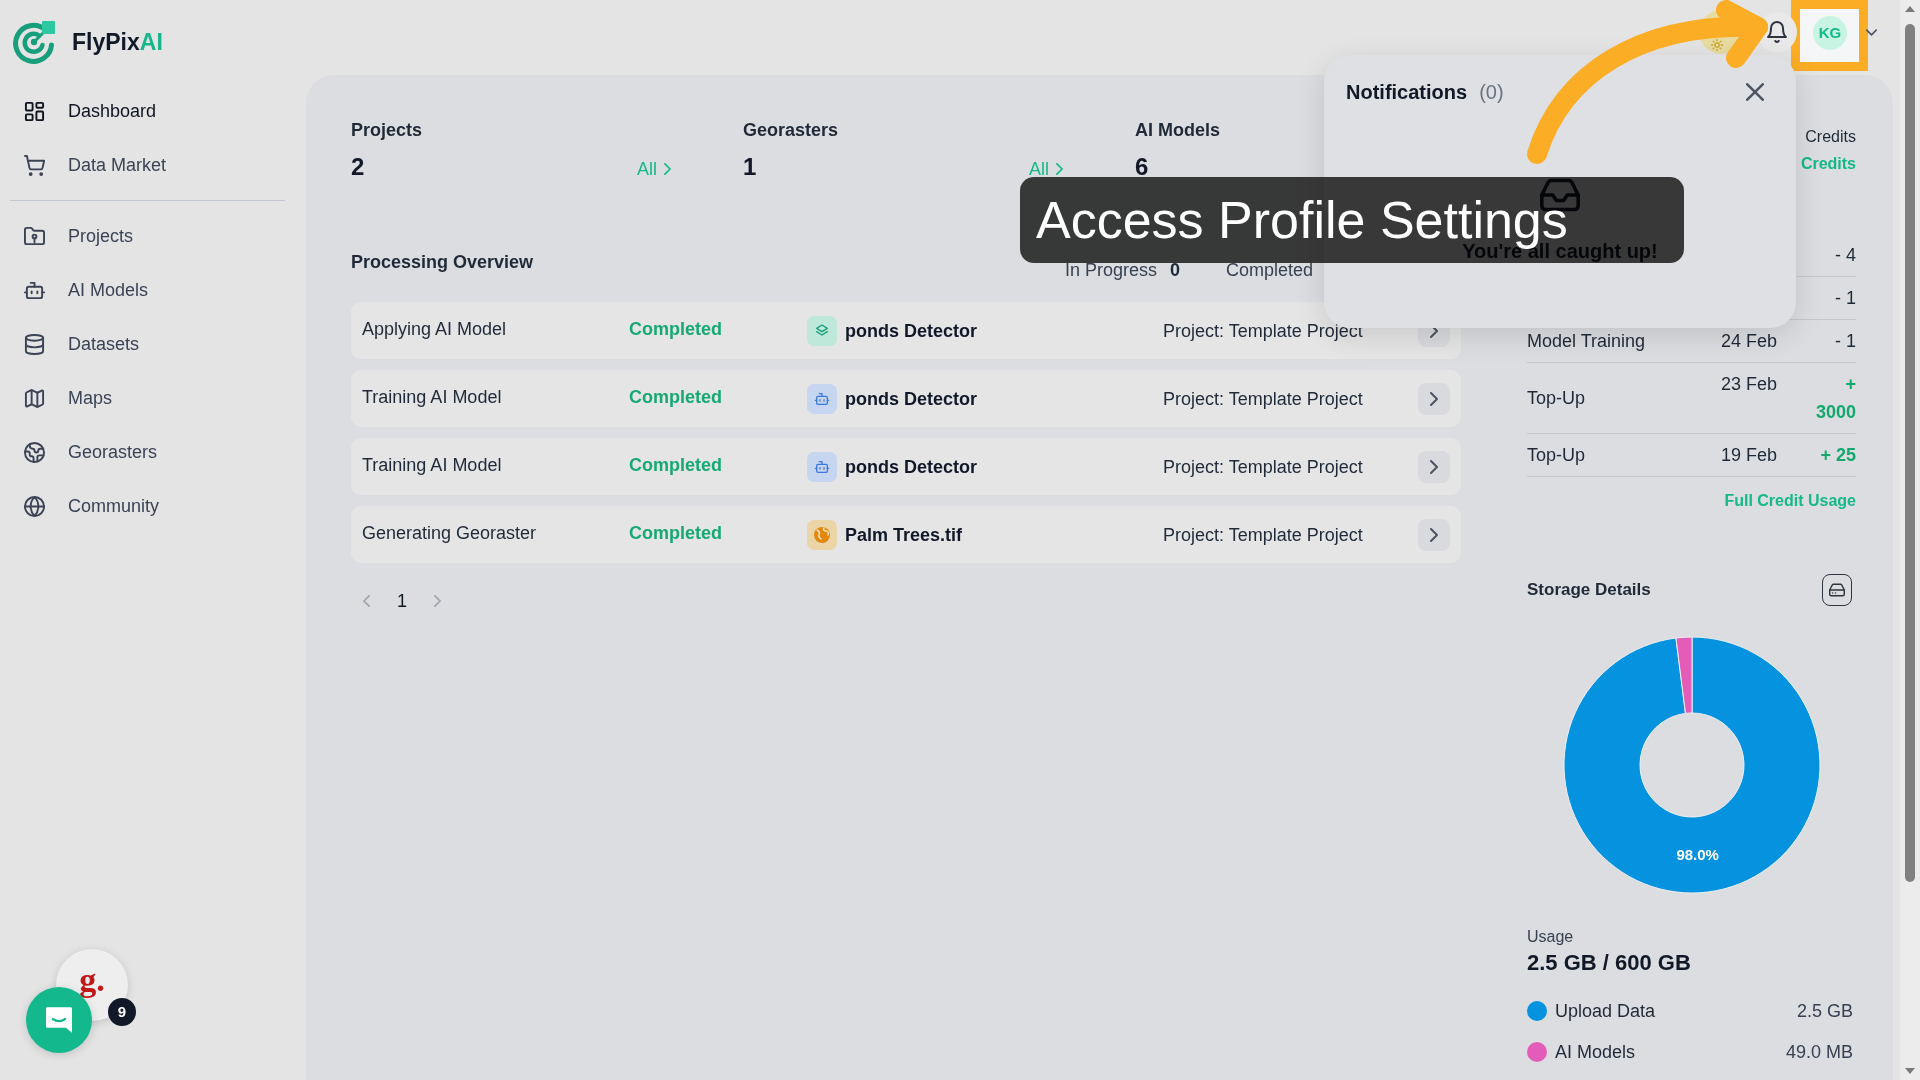 Image resolution: width=1920 pixels, height=1080 pixels. What do you see at coordinates (153, 111) in the screenshot?
I see `sidebar-item: Dashboard` at bounding box center [153, 111].